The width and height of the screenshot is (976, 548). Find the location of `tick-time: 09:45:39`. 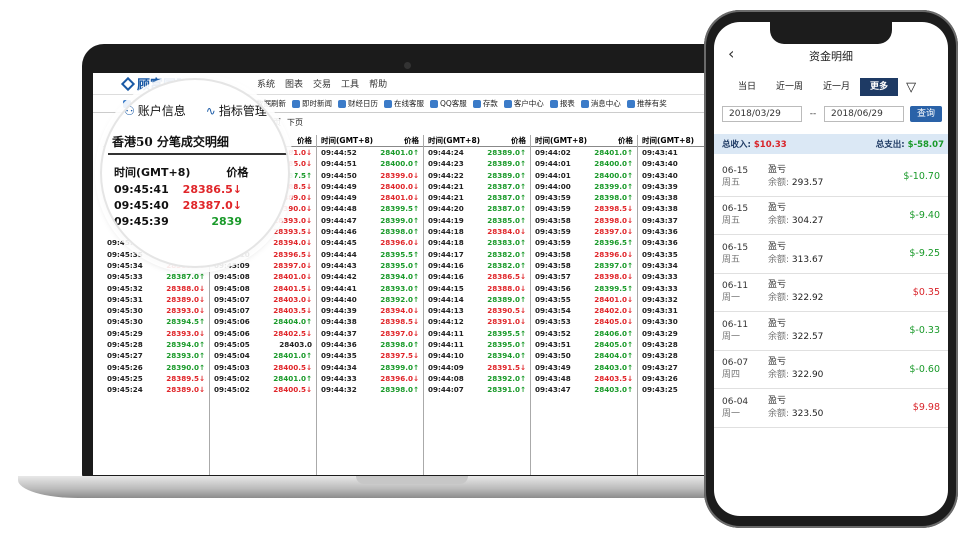

tick-time: 09:45:39 is located at coordinates (141, 221).